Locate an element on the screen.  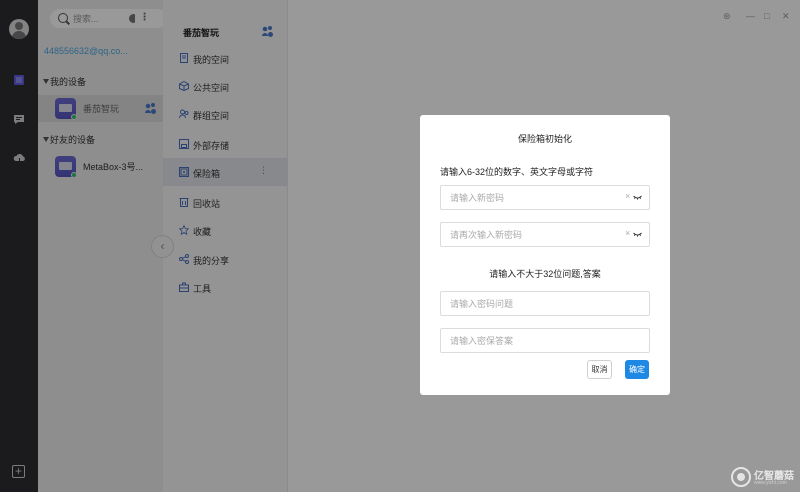
watermark-icon is located at coordinates (741, 477).